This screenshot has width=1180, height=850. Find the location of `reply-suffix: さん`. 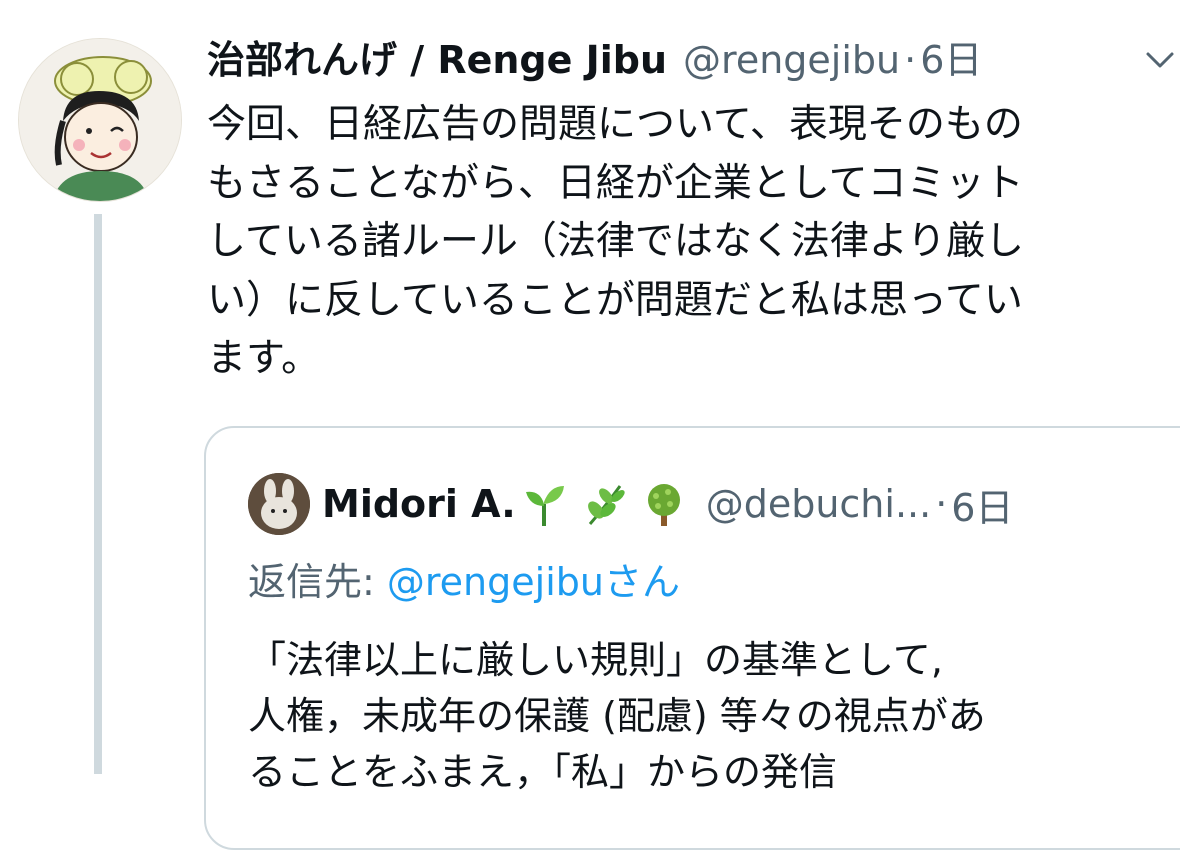

reply-suffix: さん is located at coordinates (641, 582).